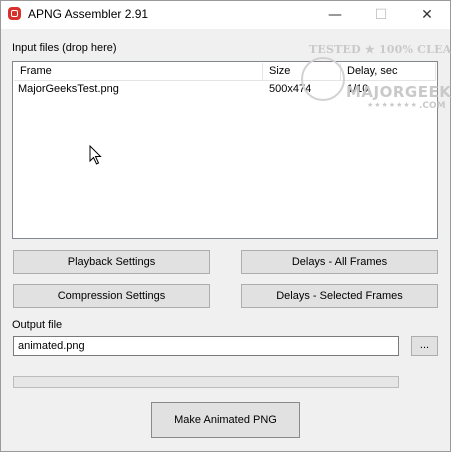  I want to click on input-files-label: Input files (drop here), so click(64, 48).